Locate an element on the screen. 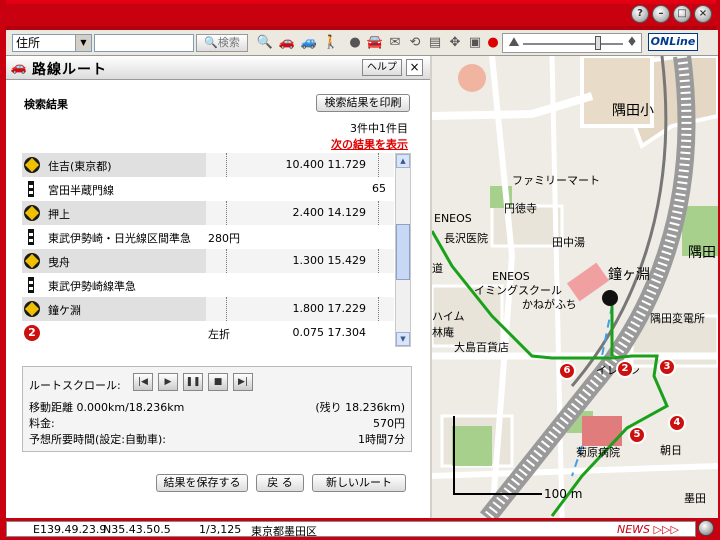 Image resolution: width=720 pixels, height=540 pixels. station-icon is located at coordinates (32, 213).